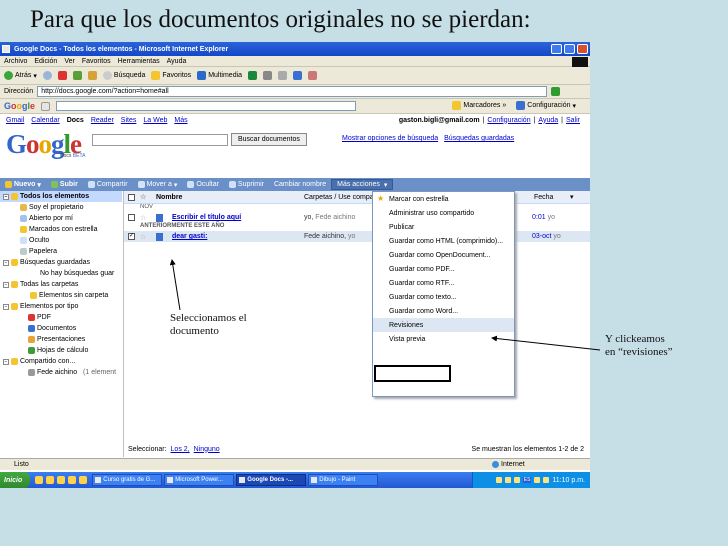 The height and width of the screenshot is (546, 728). I want to click on nav-hidden: Oculto, so click(61, 240).